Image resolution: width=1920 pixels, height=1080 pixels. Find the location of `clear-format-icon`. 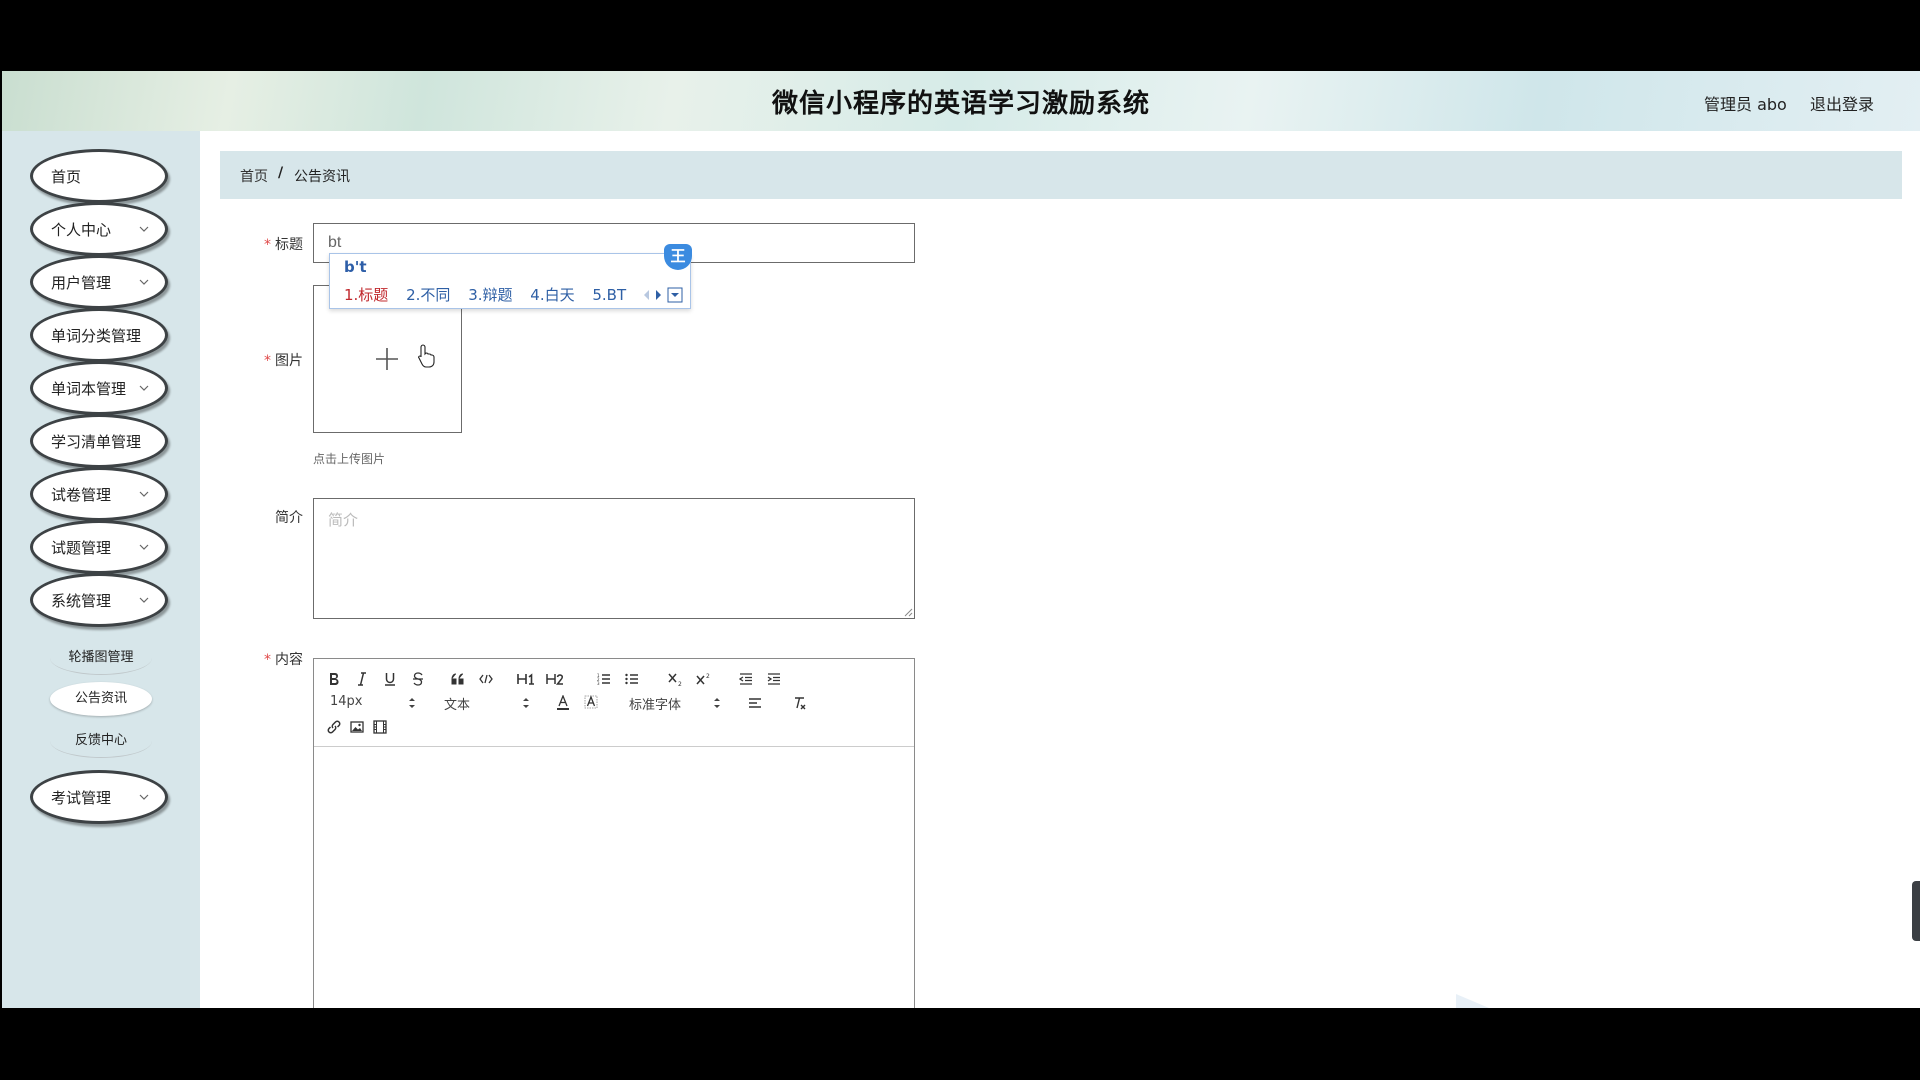

clear-format-icon is located at coordinates (800, 703).